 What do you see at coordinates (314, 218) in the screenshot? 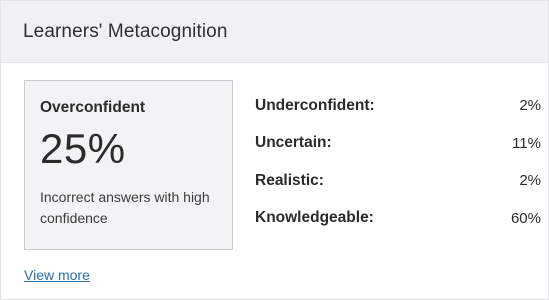
I see `stat-label: Knowledgeable:` at bounding box center [314, 218].